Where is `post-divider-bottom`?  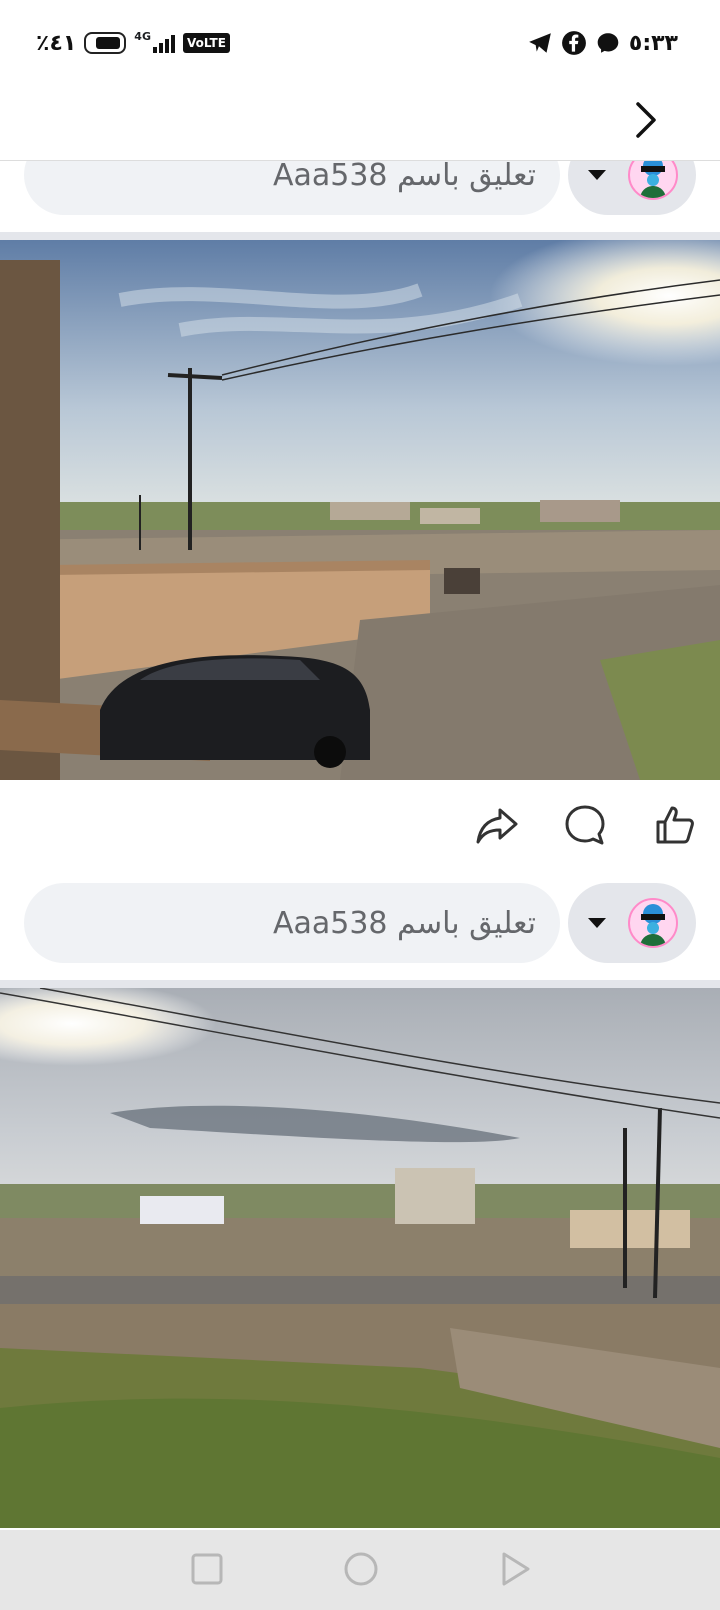 post-divider-bottom is located at coordinates (360, 984).